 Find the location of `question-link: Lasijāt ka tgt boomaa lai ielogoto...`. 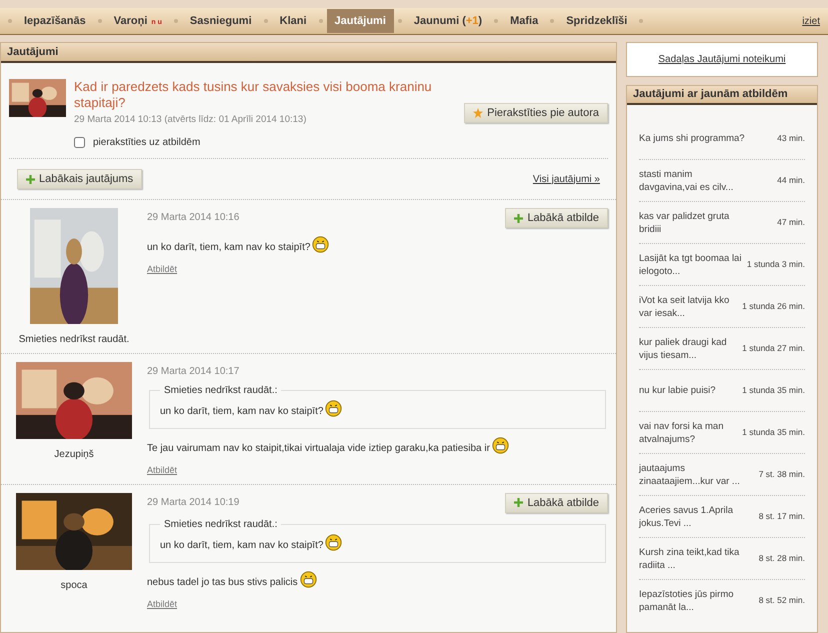

question-link: Lasijāt ka tgt boomaa lai ielogoto... is located at coordinates (691, 265).